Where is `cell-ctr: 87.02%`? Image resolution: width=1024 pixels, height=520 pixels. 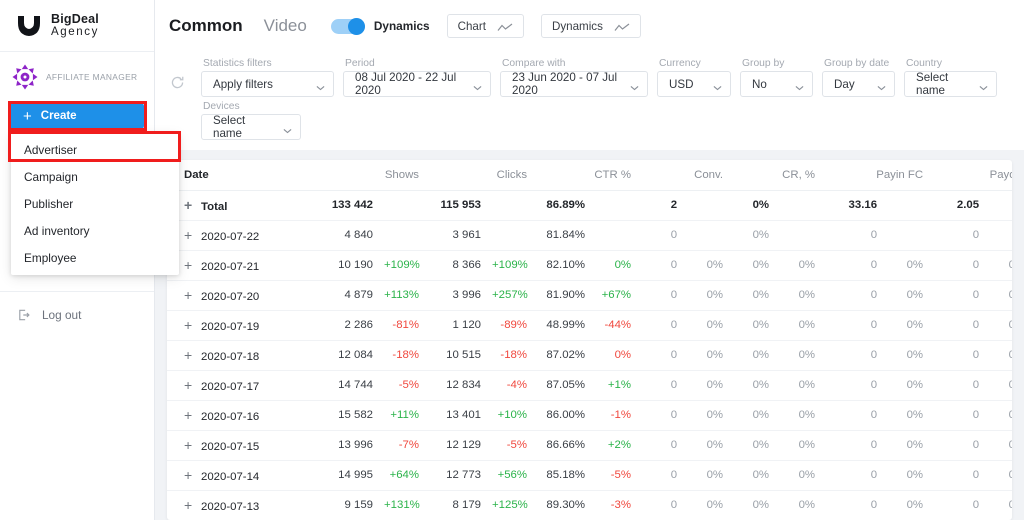
cell-ctr: 87.02% is located at coordinates (567, 355).